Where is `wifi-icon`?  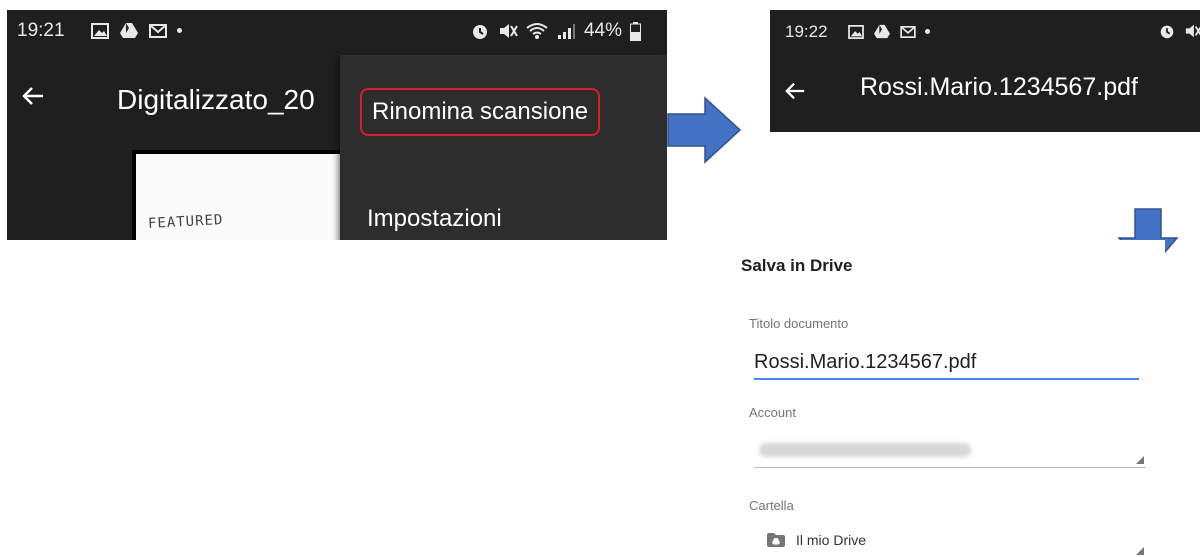 wifi-icon is located at coordinates (537, 31).